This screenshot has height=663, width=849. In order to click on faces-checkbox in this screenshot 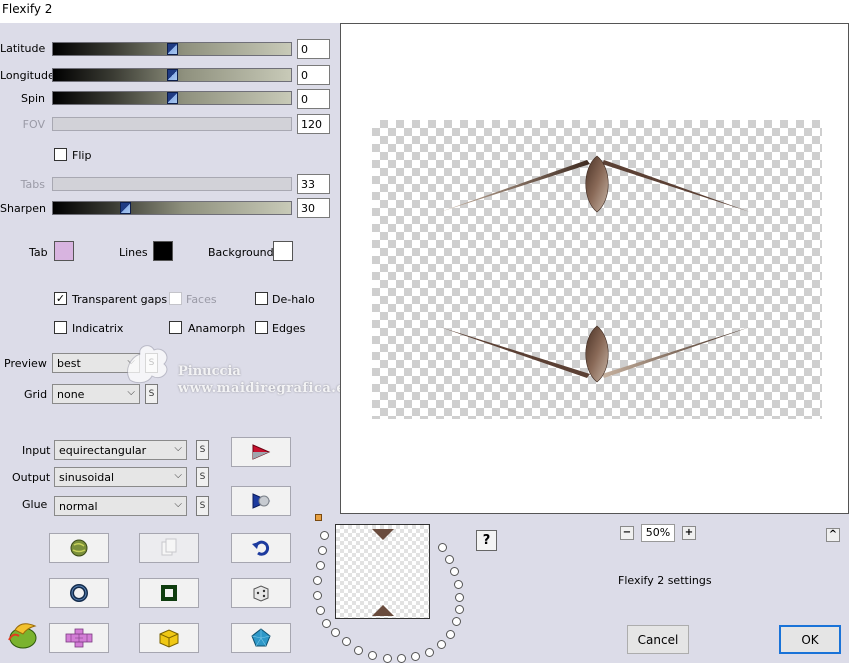, I will do `click(175, 298)`.